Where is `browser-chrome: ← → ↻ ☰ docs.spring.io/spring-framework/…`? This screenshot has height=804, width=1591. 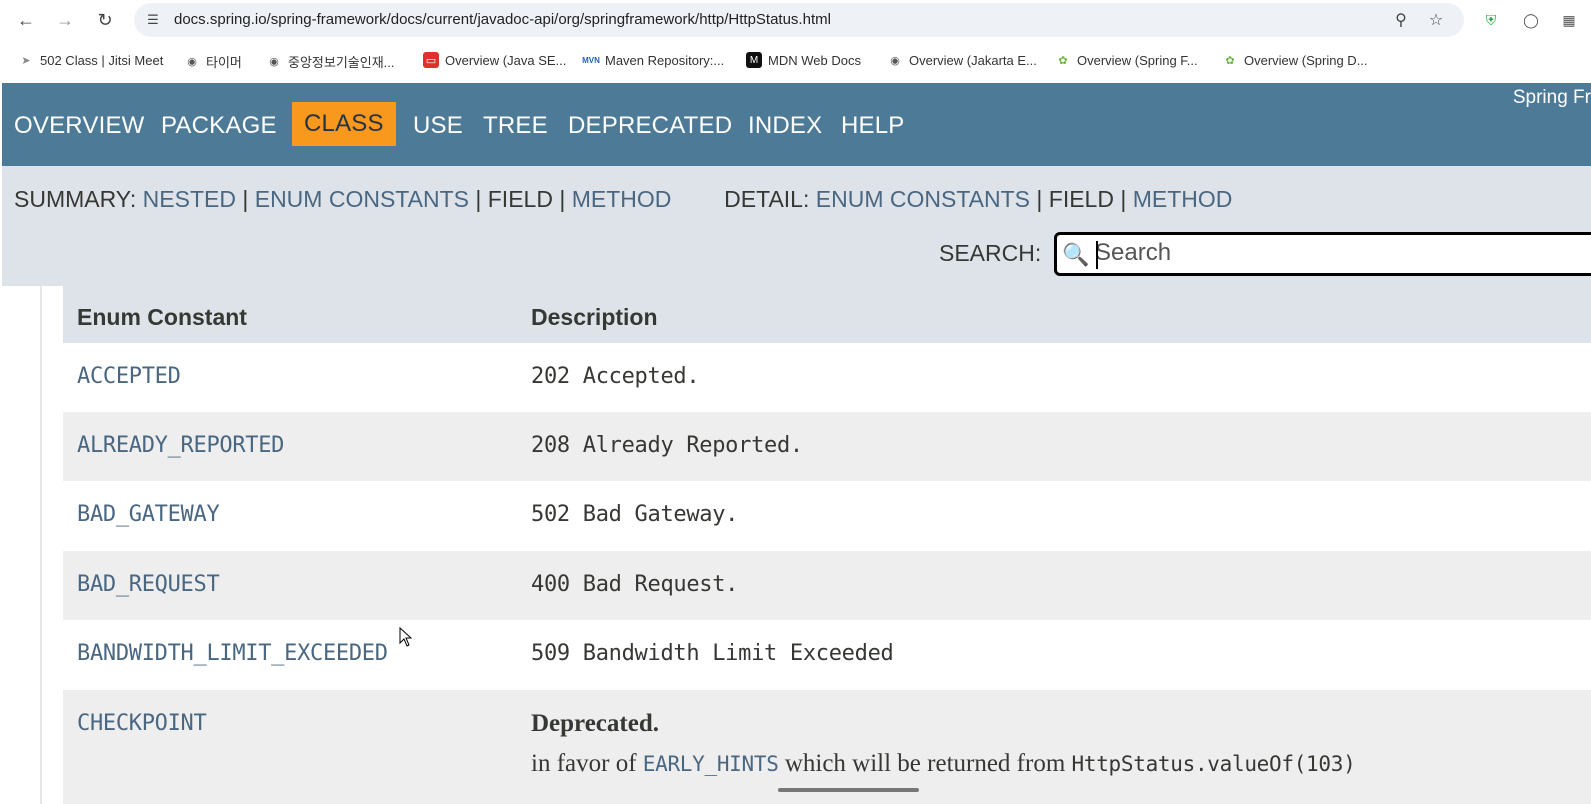 browser-chrome: ← → ↻ ☰ docs.spring.io/spring-framework/… is located at coordinates (795, 41).